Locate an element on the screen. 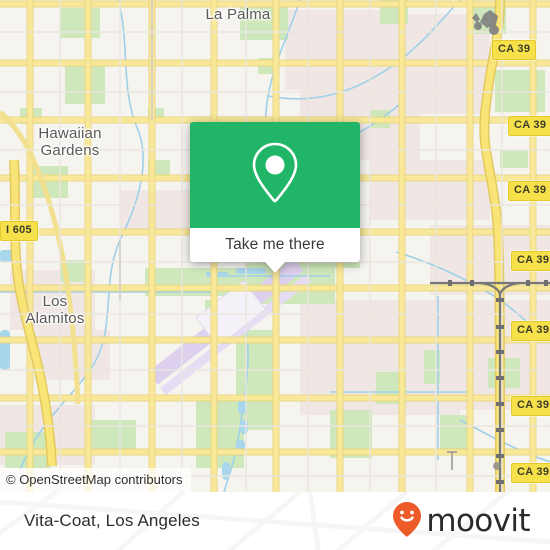 This screenshot has width=550, height=550. shield-ca39-6: CA 39 is located at coordinates (530, 406).